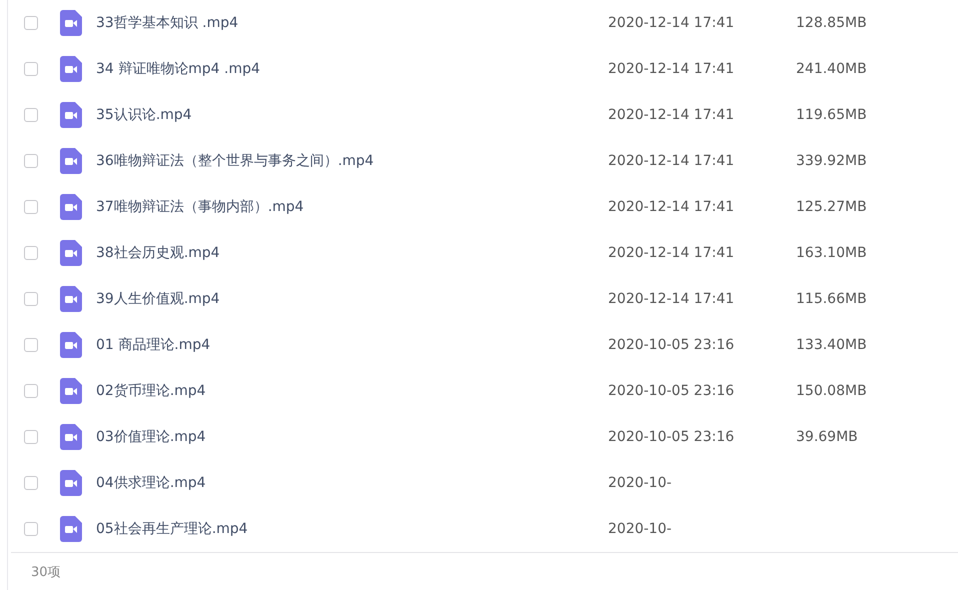 Image resolution: width=958 pixels, height=590 pixels. I want to click on file-name: 36唯物辩证法（整个世界与事务之间）.mp4, so click(352, 161).